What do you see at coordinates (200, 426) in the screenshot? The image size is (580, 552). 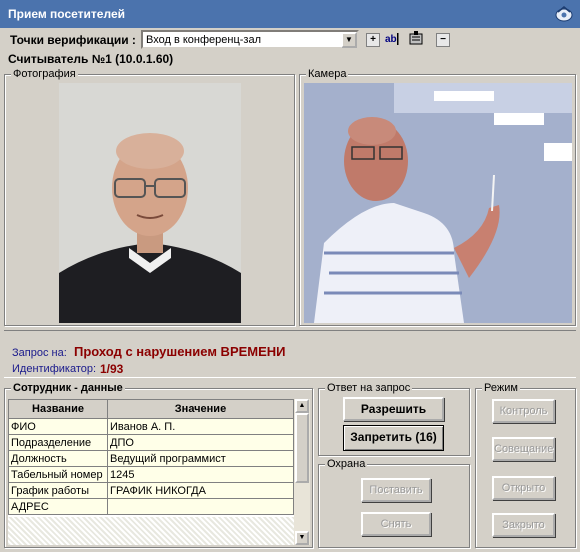 I see `row-value: Иванов А. П.` at bounding box center [200, 426].